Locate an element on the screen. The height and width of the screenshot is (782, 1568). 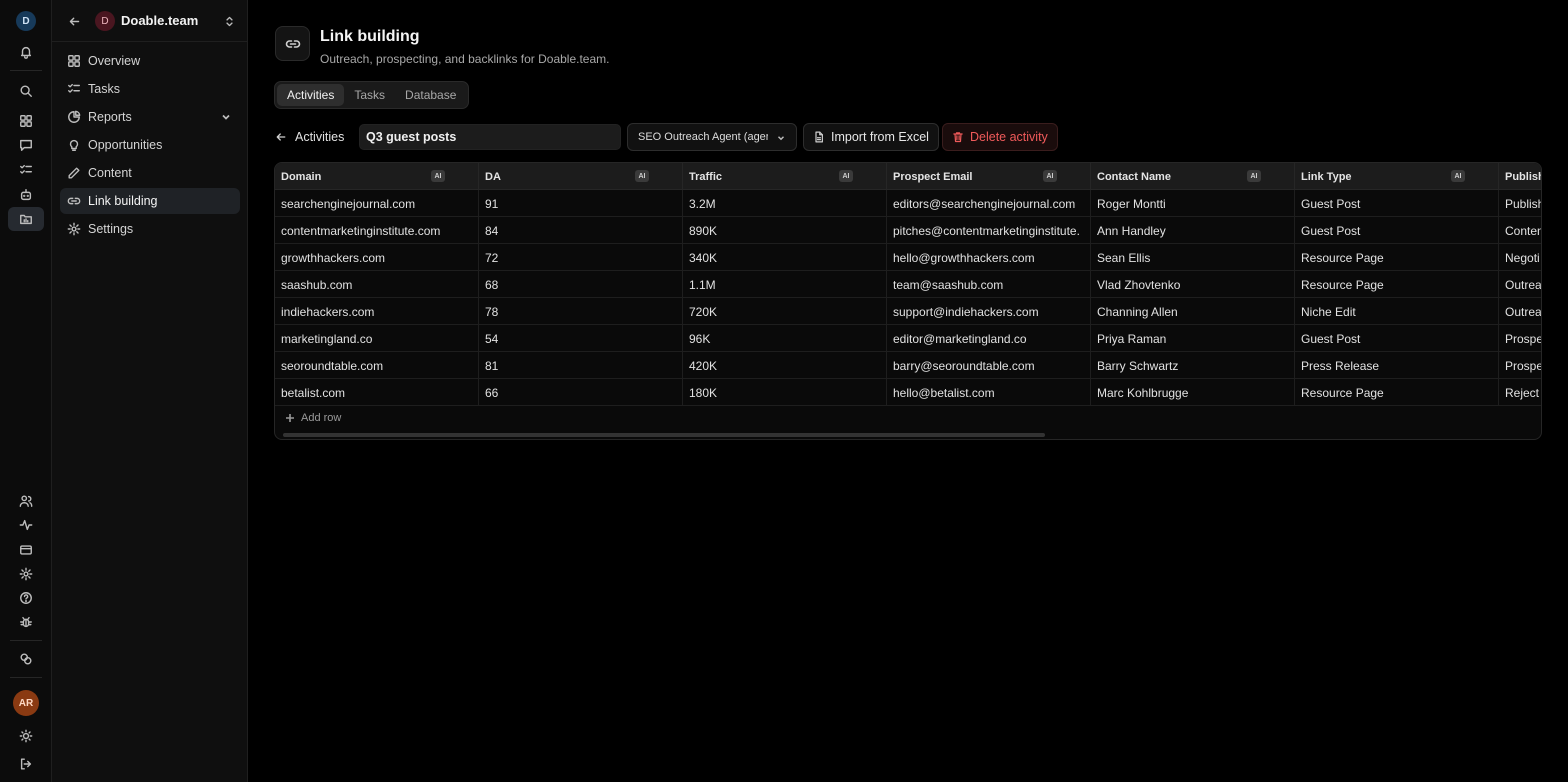
cell-prospect-email: barry@seoroundtable.com is located at coordinates (989, 365).